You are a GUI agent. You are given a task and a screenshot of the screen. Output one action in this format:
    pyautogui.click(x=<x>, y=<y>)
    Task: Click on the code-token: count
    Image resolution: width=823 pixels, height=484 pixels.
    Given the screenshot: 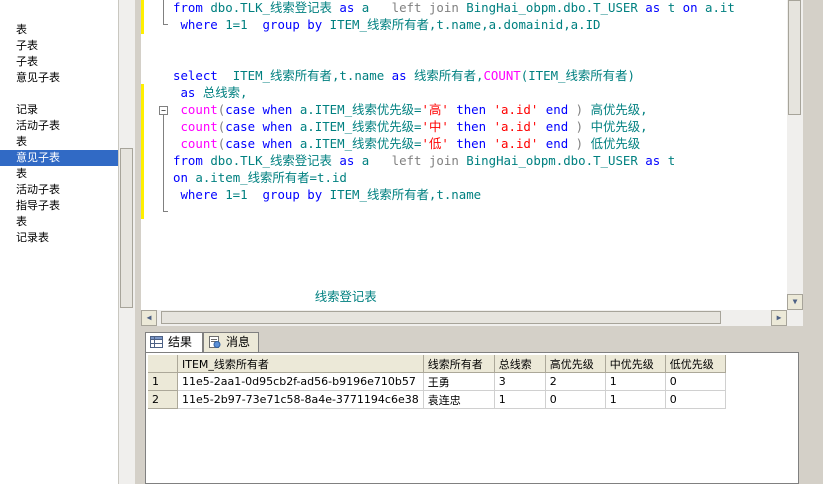 What is the action you would take?
    pyautogui.click(x=195, y=126)
    